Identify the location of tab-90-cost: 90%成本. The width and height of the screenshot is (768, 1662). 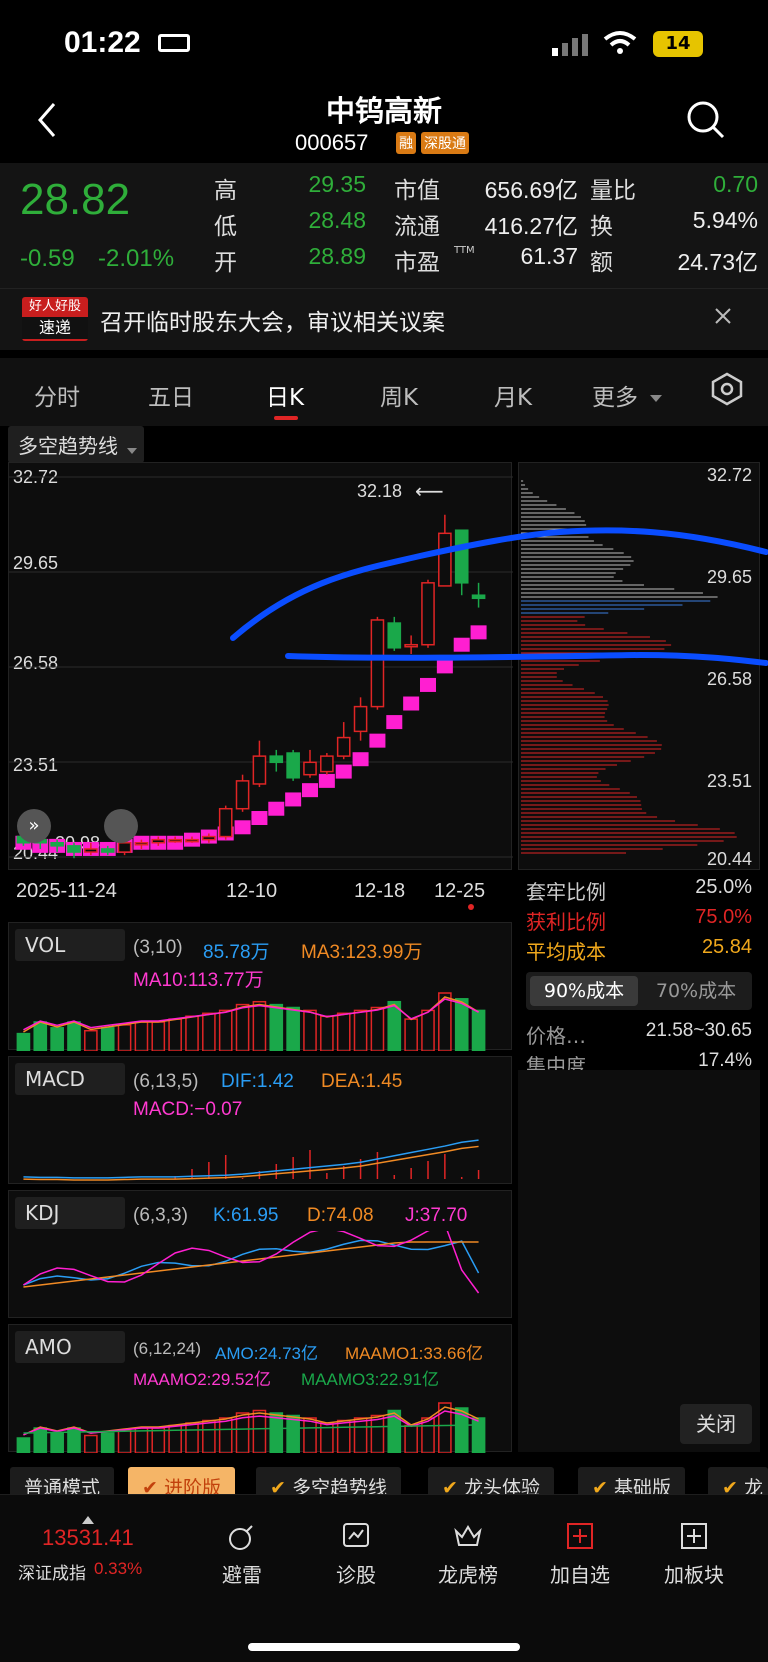
(584, 991).